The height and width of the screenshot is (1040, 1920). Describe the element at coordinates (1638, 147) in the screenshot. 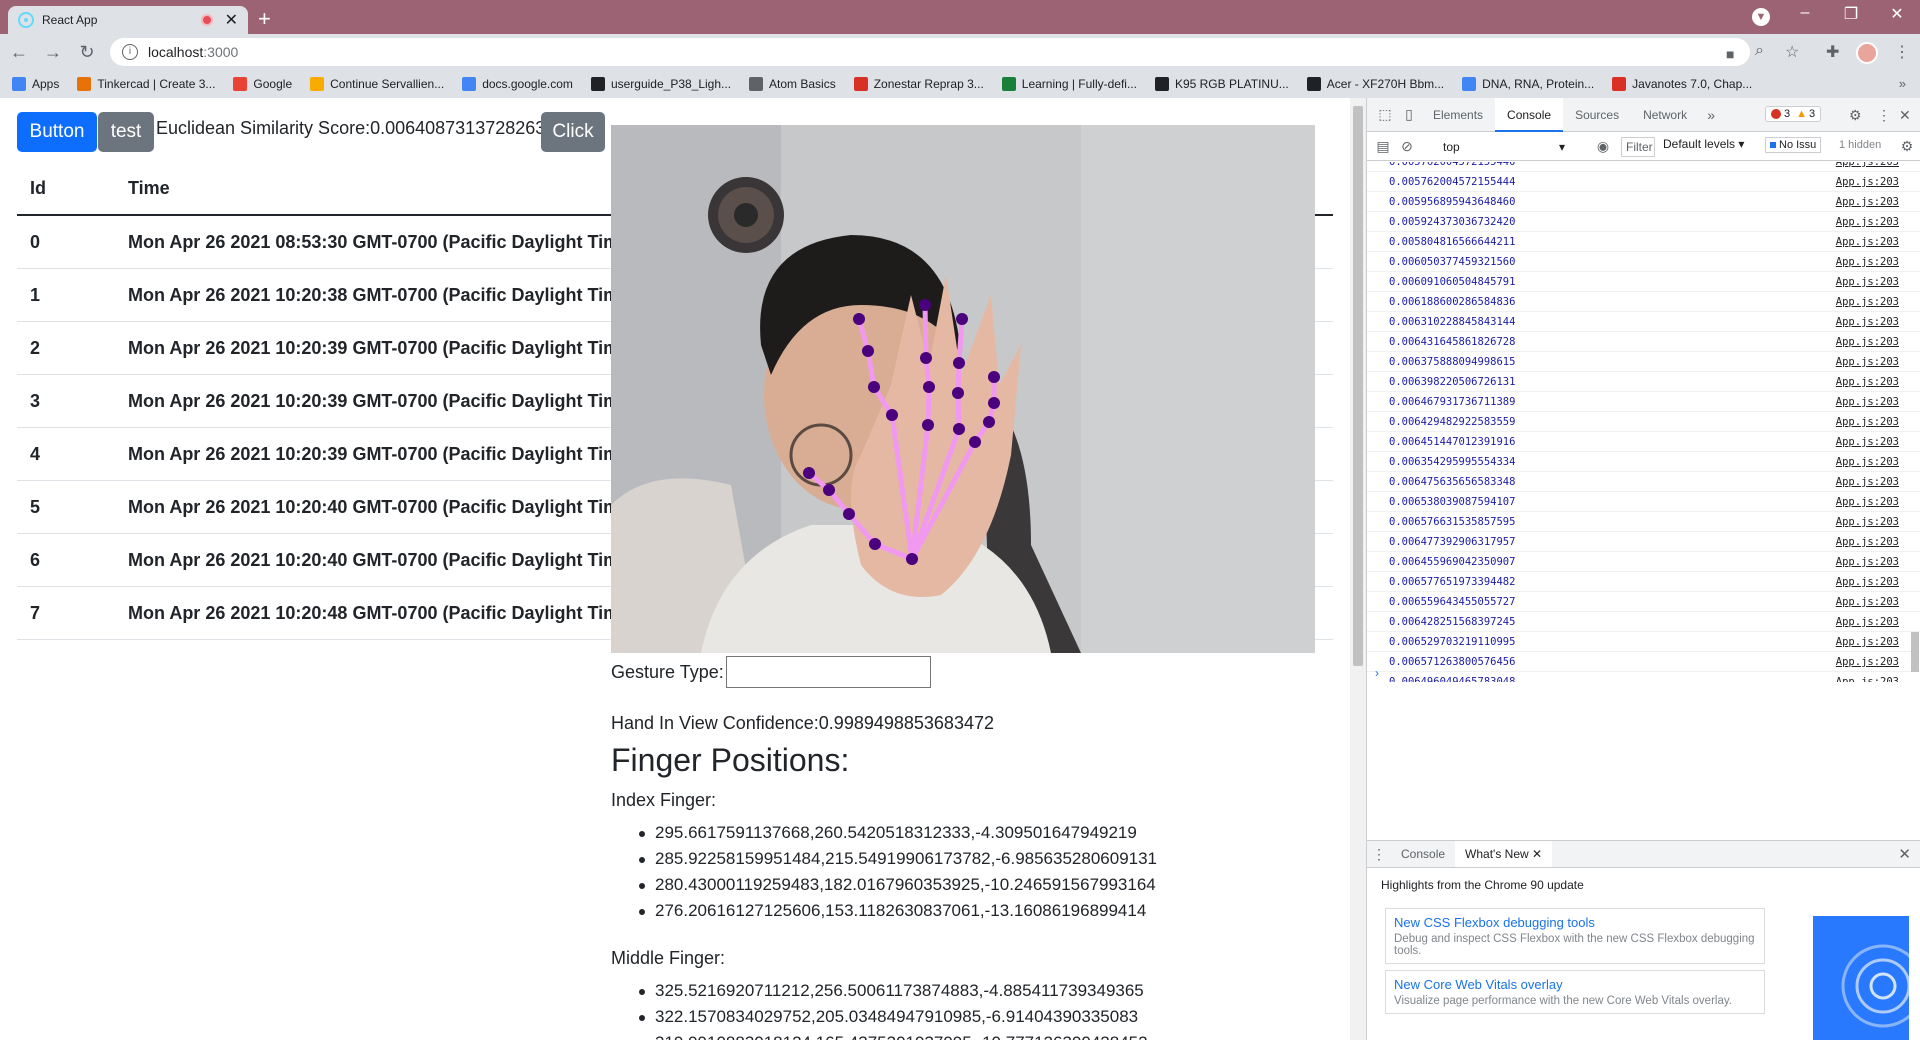

I see `console-filter-input: Filter` at that location.